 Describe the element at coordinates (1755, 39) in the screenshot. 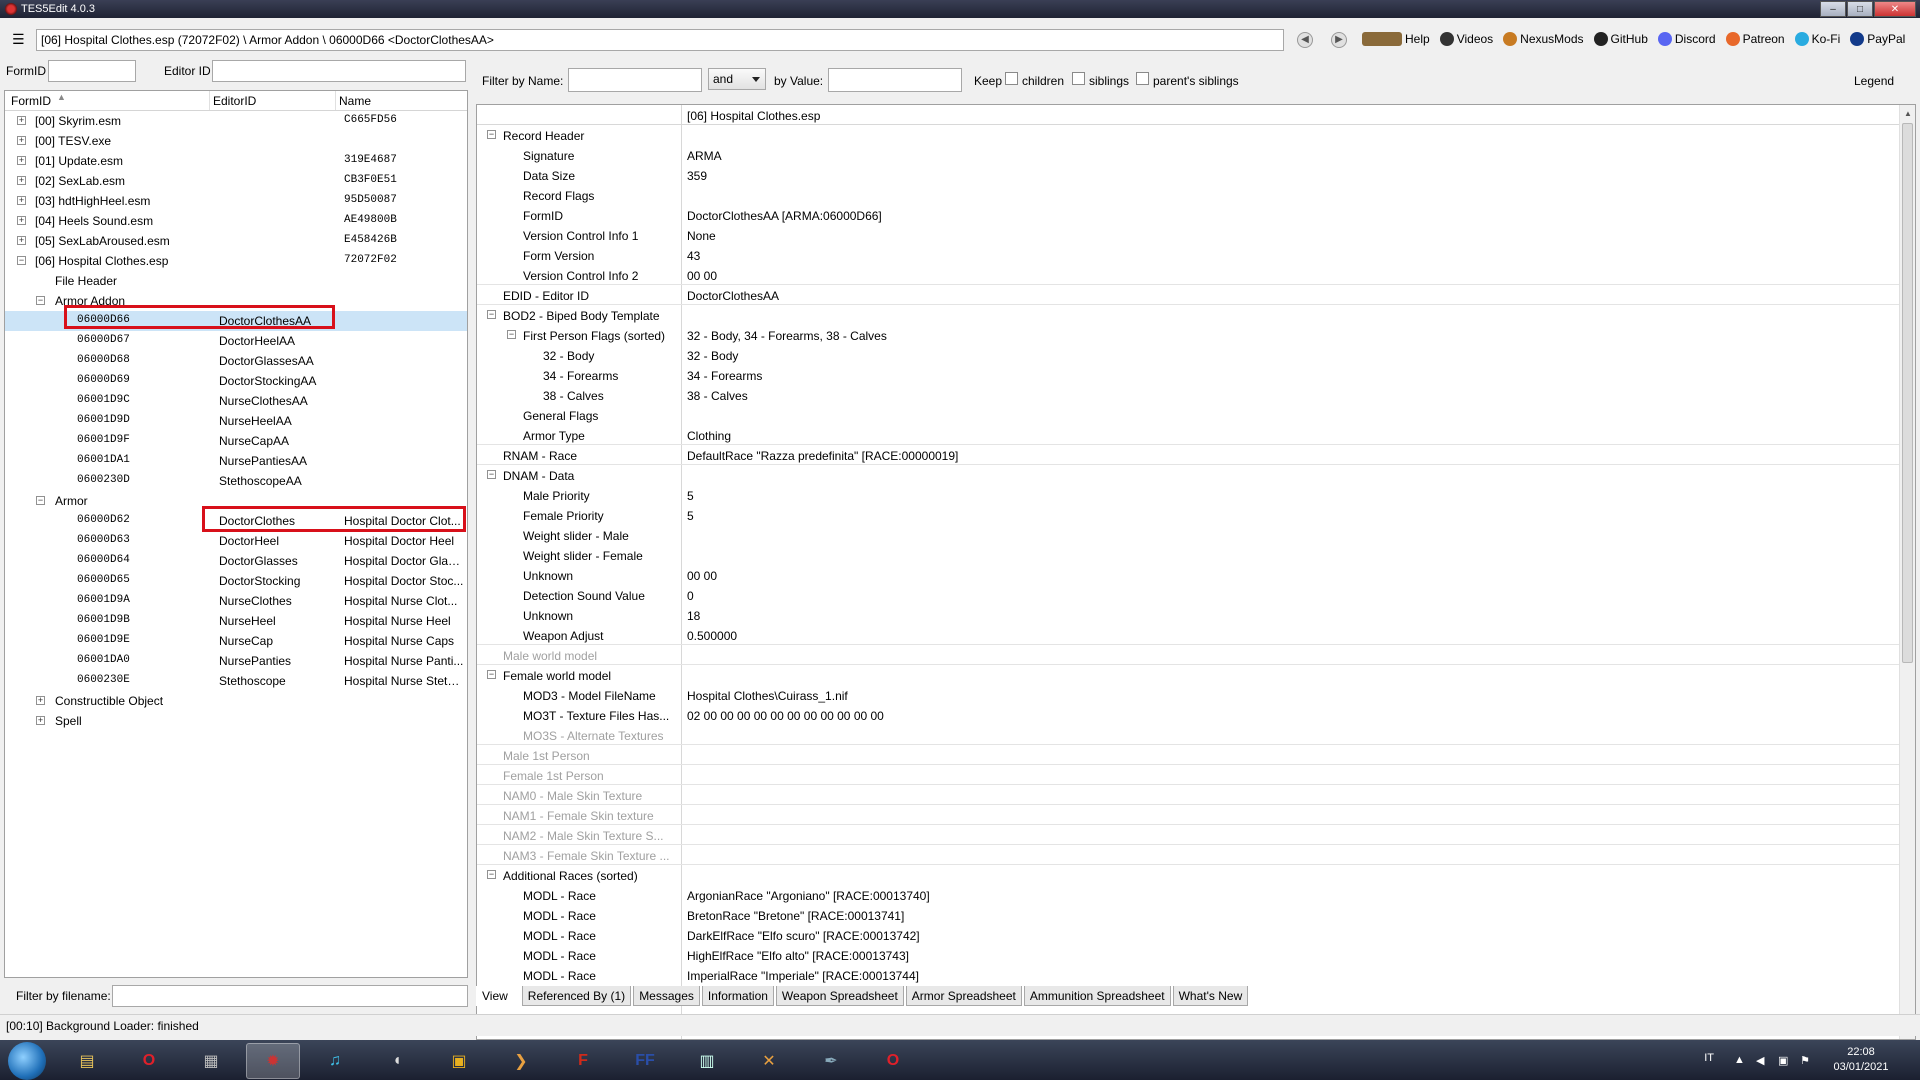

I see `link-patreon: Patreon` at that location.